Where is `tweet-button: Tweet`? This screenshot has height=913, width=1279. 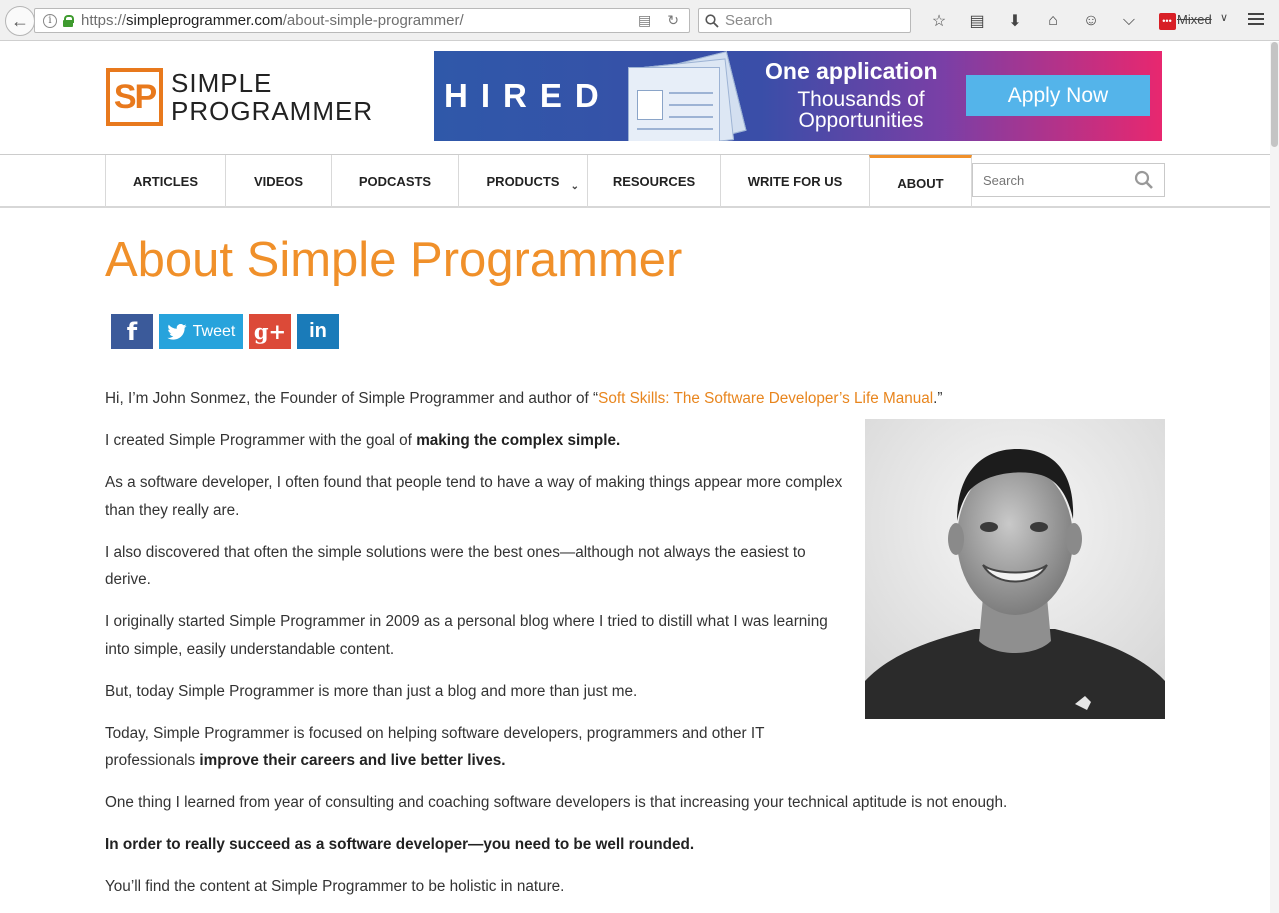
tweet-button: Tweet is located at coordinates (201, 331).